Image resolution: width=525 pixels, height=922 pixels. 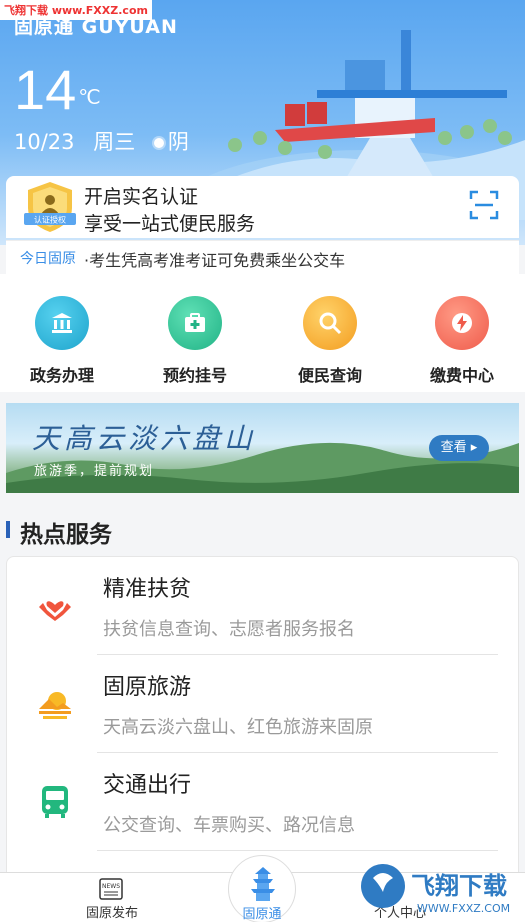 What do you see at coordinates (44, 142) in the screenshot?
I see `date-text: 10/23` at bounding box center [44, 142].